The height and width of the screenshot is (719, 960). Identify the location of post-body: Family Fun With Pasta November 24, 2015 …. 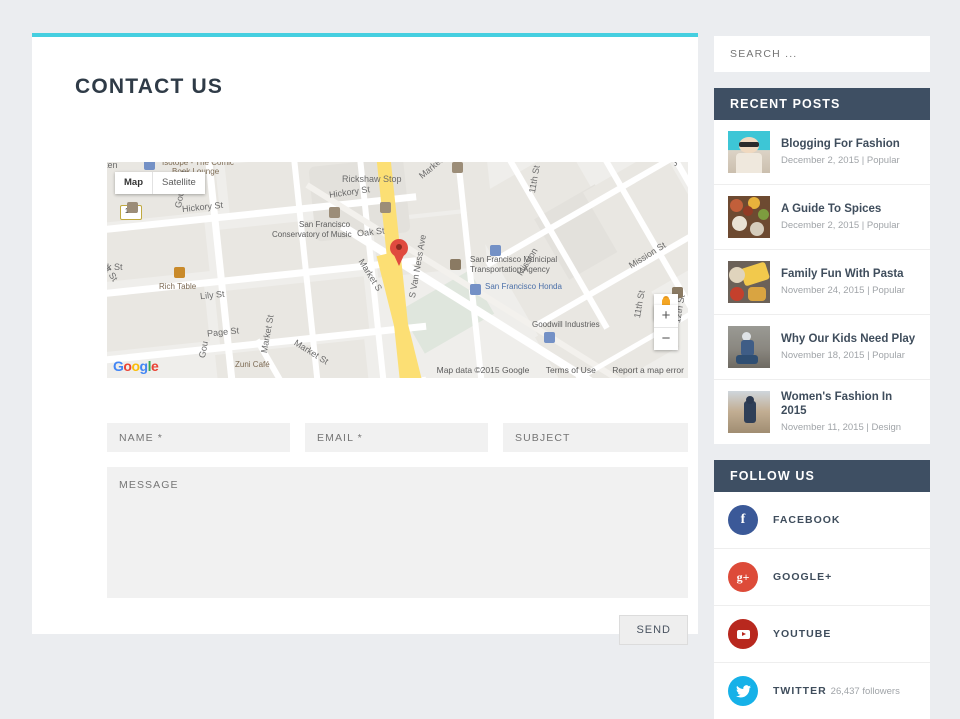
(843, 282).